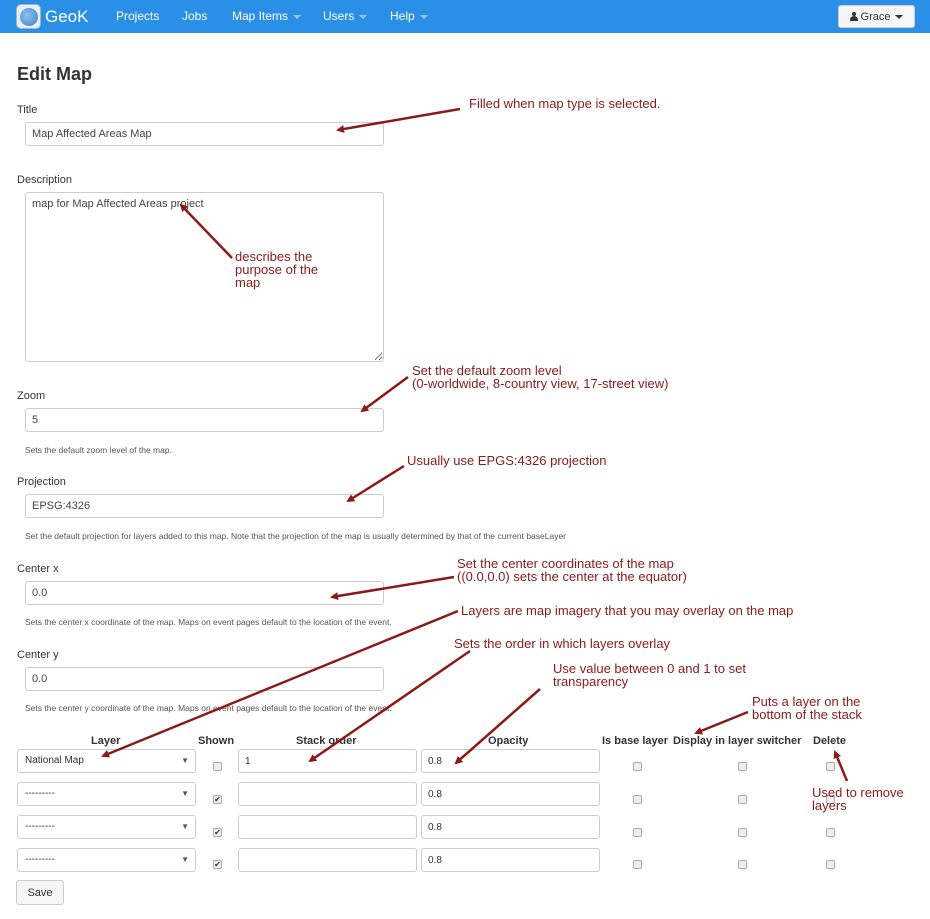 This screenshot has height=919, width=930. Describe the element at coordinates (204, 277) in the screenshot. I see `description-textarea: map for Map Affected Areas project` at that location.